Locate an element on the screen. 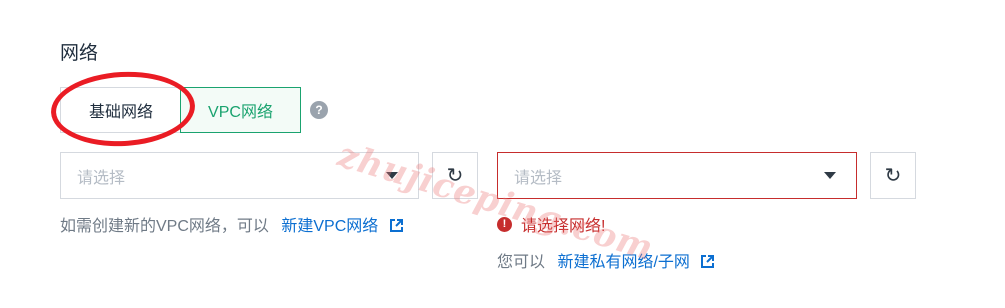 The image size is (1005, 308). vpc-hint: 如需创建新的VPC网络，可以 新建VPC网络 is located at coordinates (232, 224).